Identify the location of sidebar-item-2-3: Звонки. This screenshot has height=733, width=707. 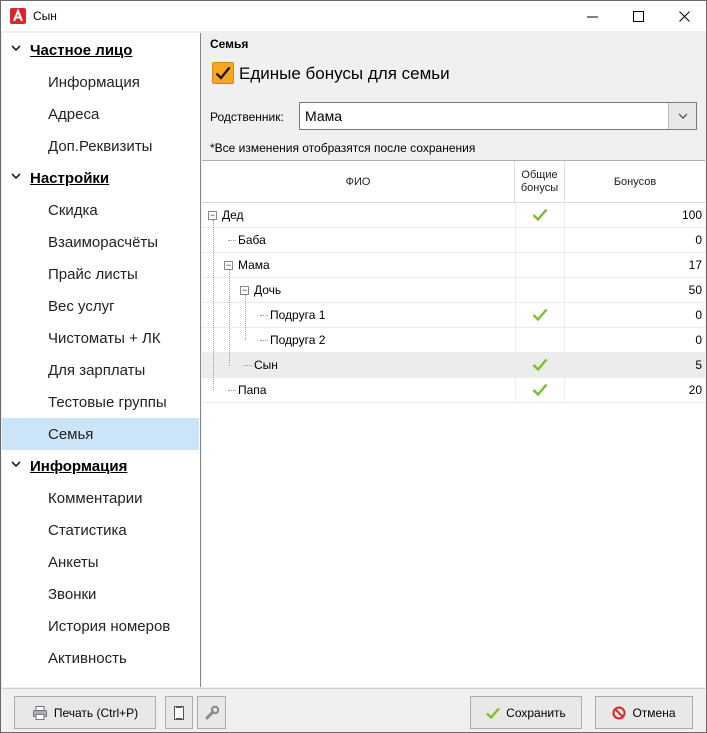
(100, 594).